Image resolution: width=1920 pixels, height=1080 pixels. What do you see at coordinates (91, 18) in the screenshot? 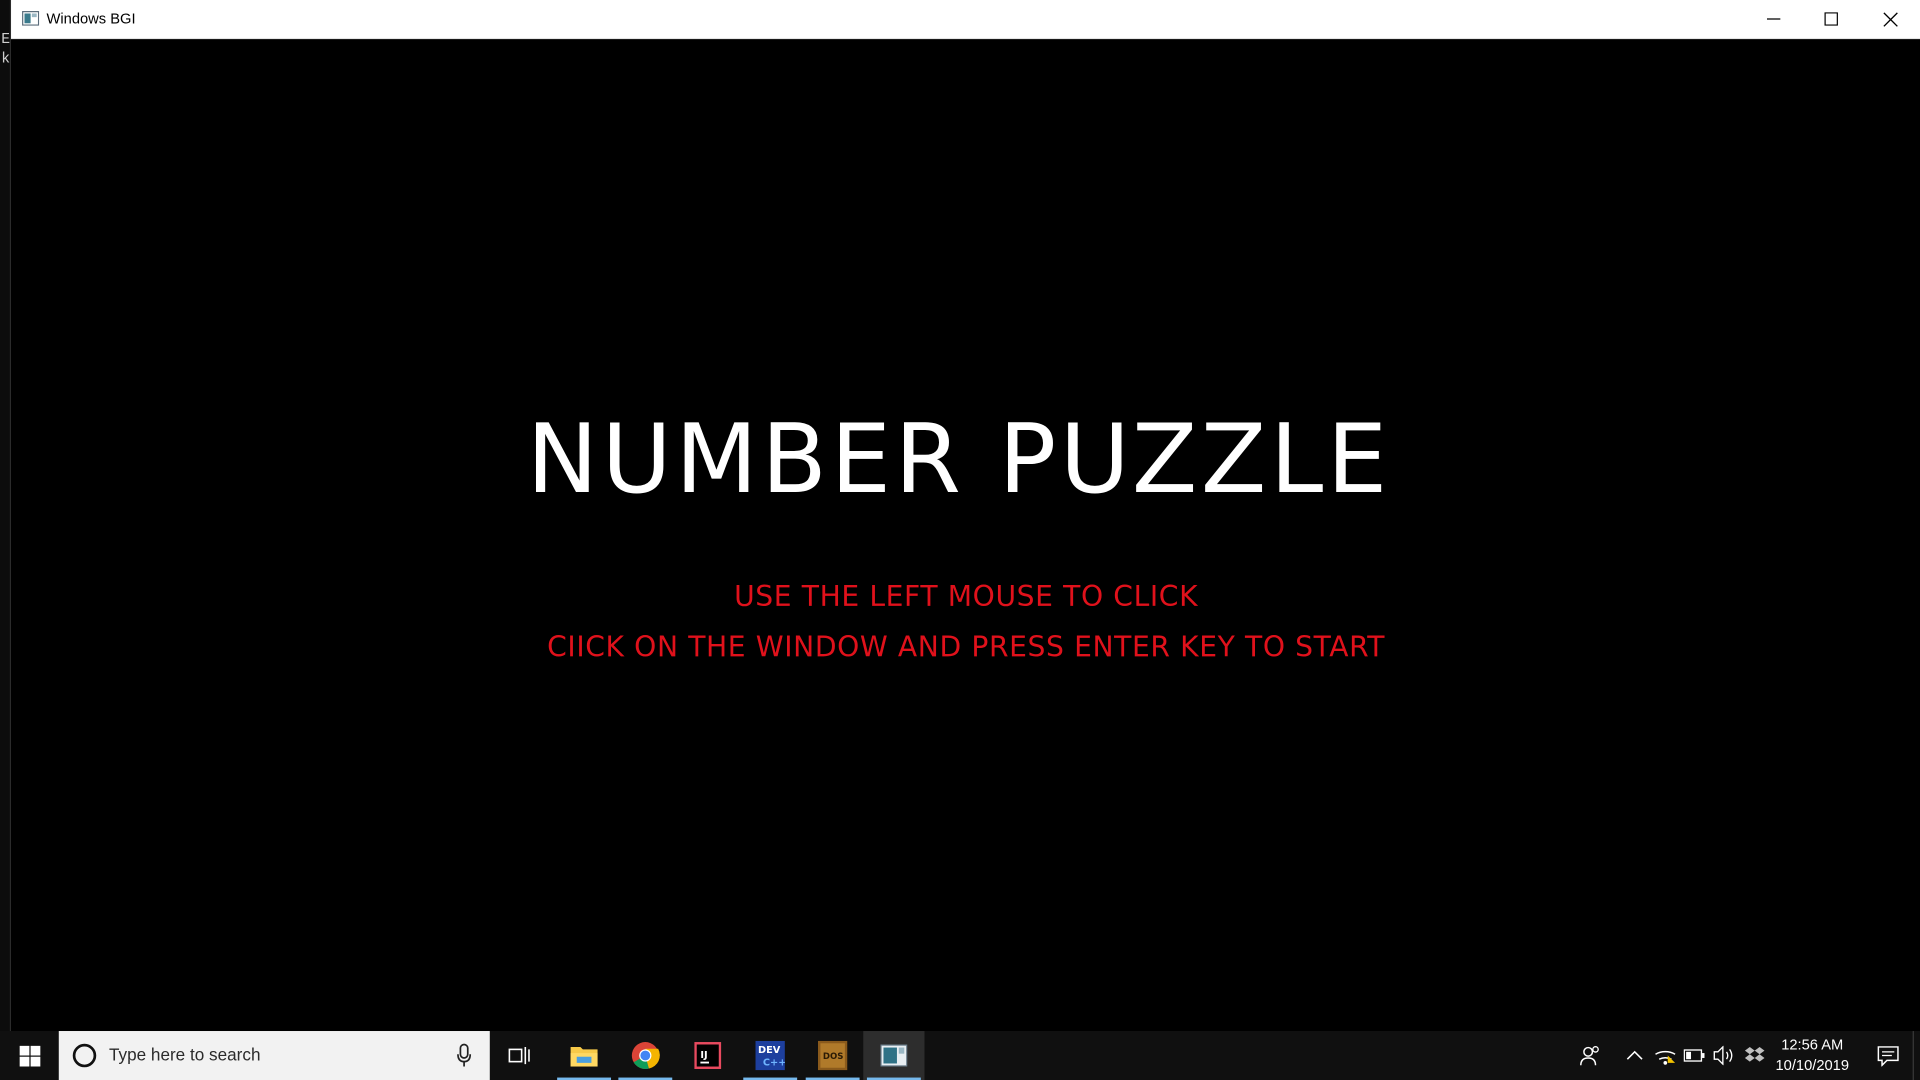
I see `window-title: Windows BGI` at bounding box center [91, 18].